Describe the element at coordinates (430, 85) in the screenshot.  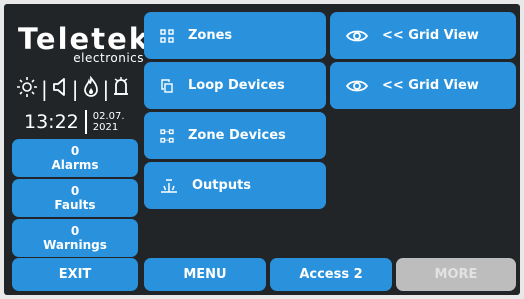
I see `grid-view-label-2: << Grid View` at that location.